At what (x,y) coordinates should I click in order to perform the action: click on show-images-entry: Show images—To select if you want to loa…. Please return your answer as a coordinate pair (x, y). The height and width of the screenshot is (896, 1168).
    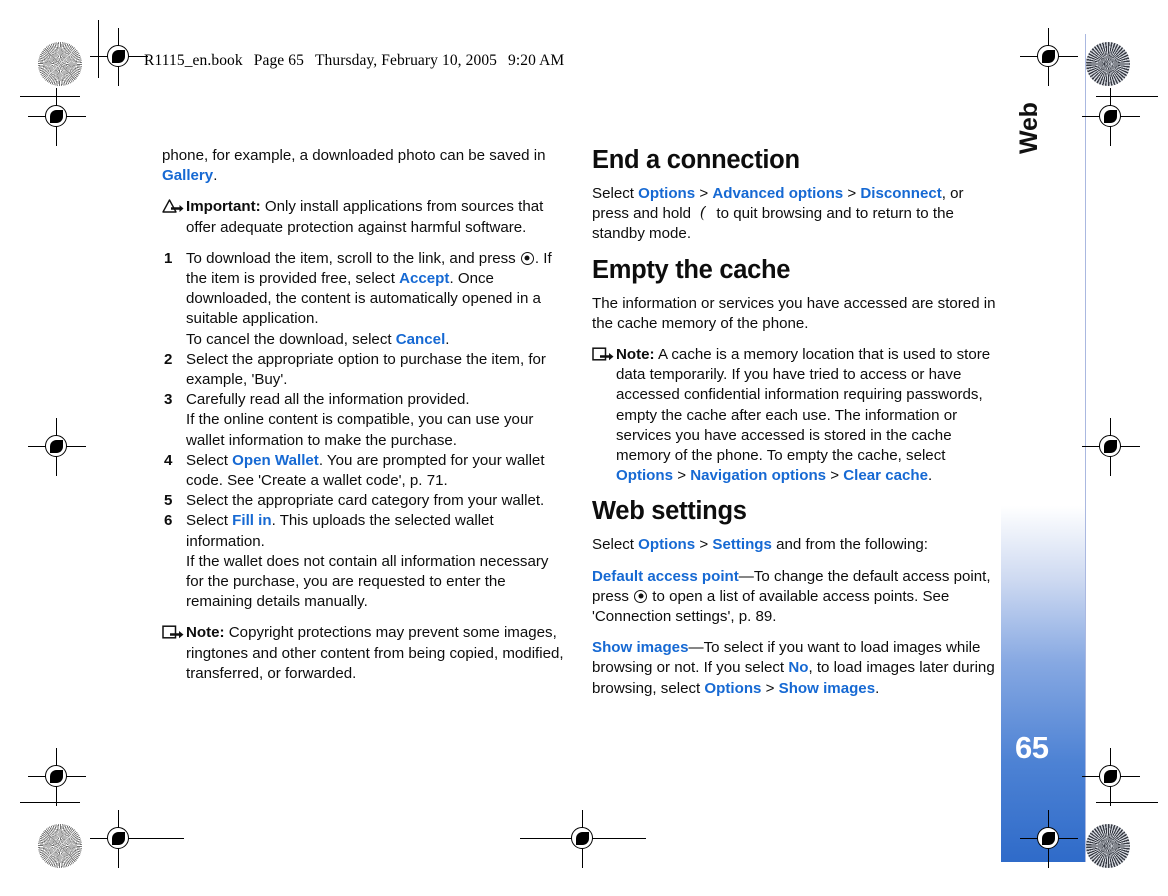
    Looking at the image, I should click on (794, 668).